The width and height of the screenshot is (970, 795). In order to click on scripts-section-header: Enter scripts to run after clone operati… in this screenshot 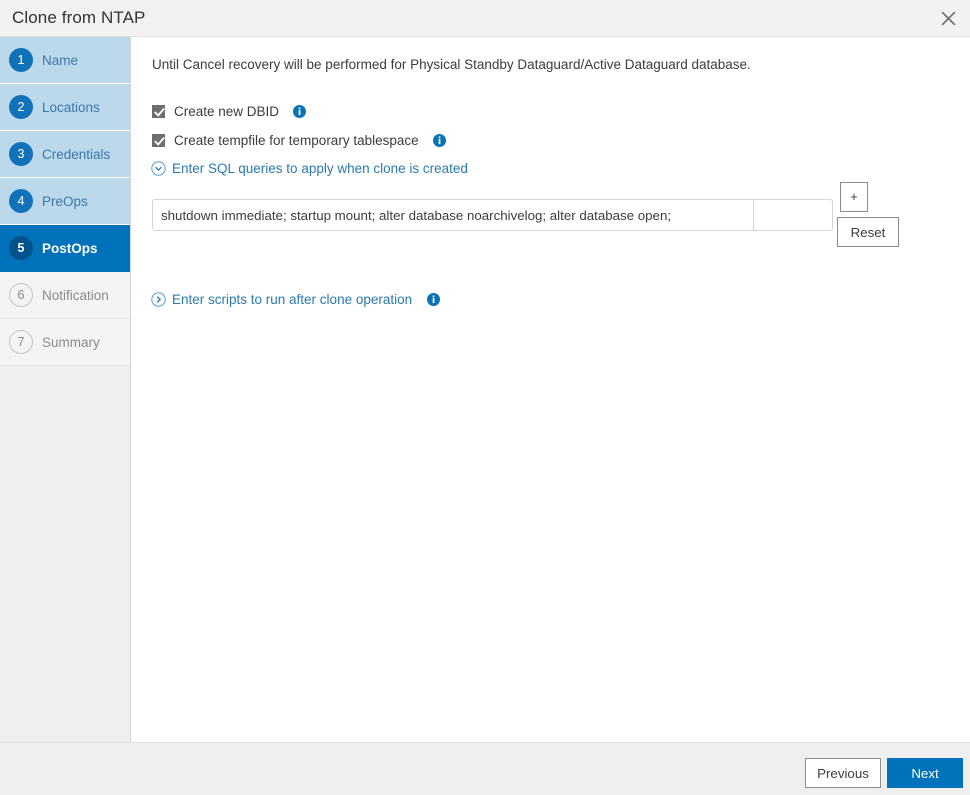, I will do `click(296, 299)`.